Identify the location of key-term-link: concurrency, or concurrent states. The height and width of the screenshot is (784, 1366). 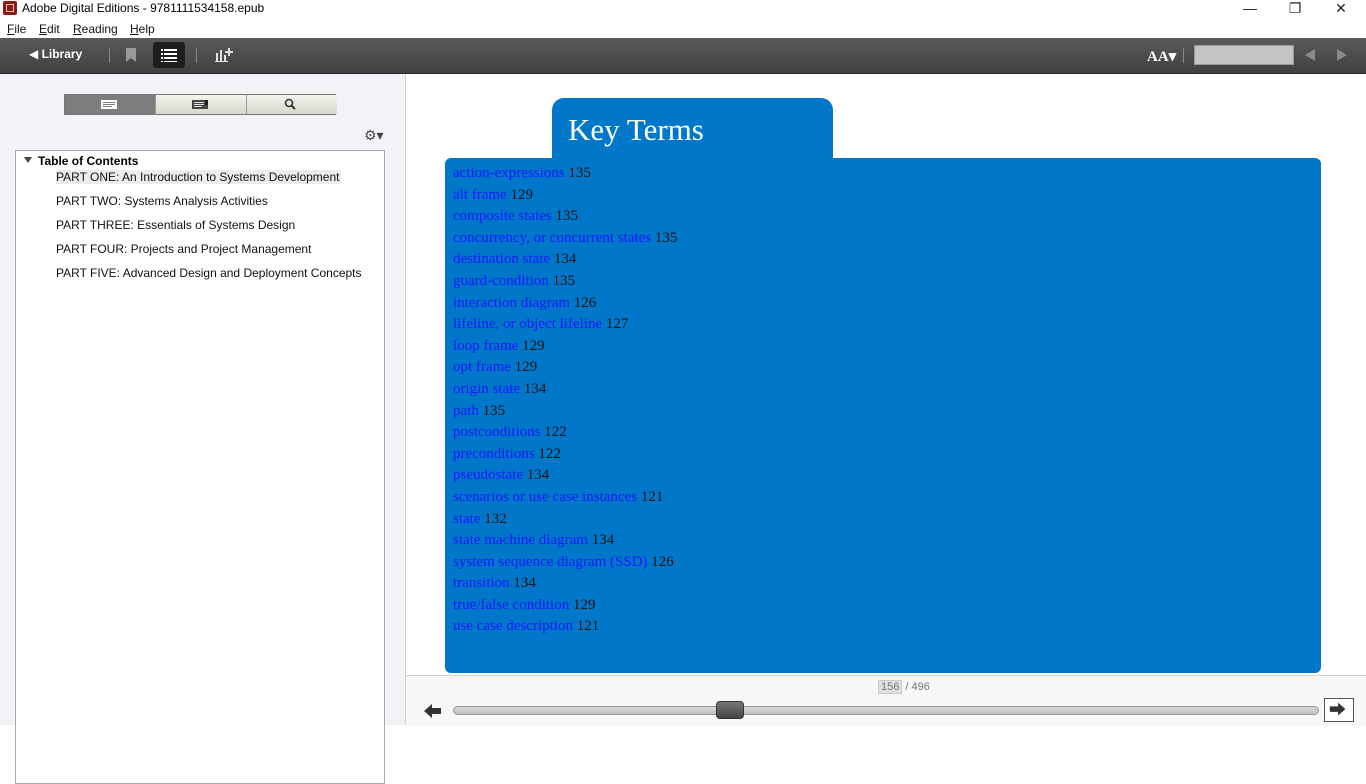
(552, 238).